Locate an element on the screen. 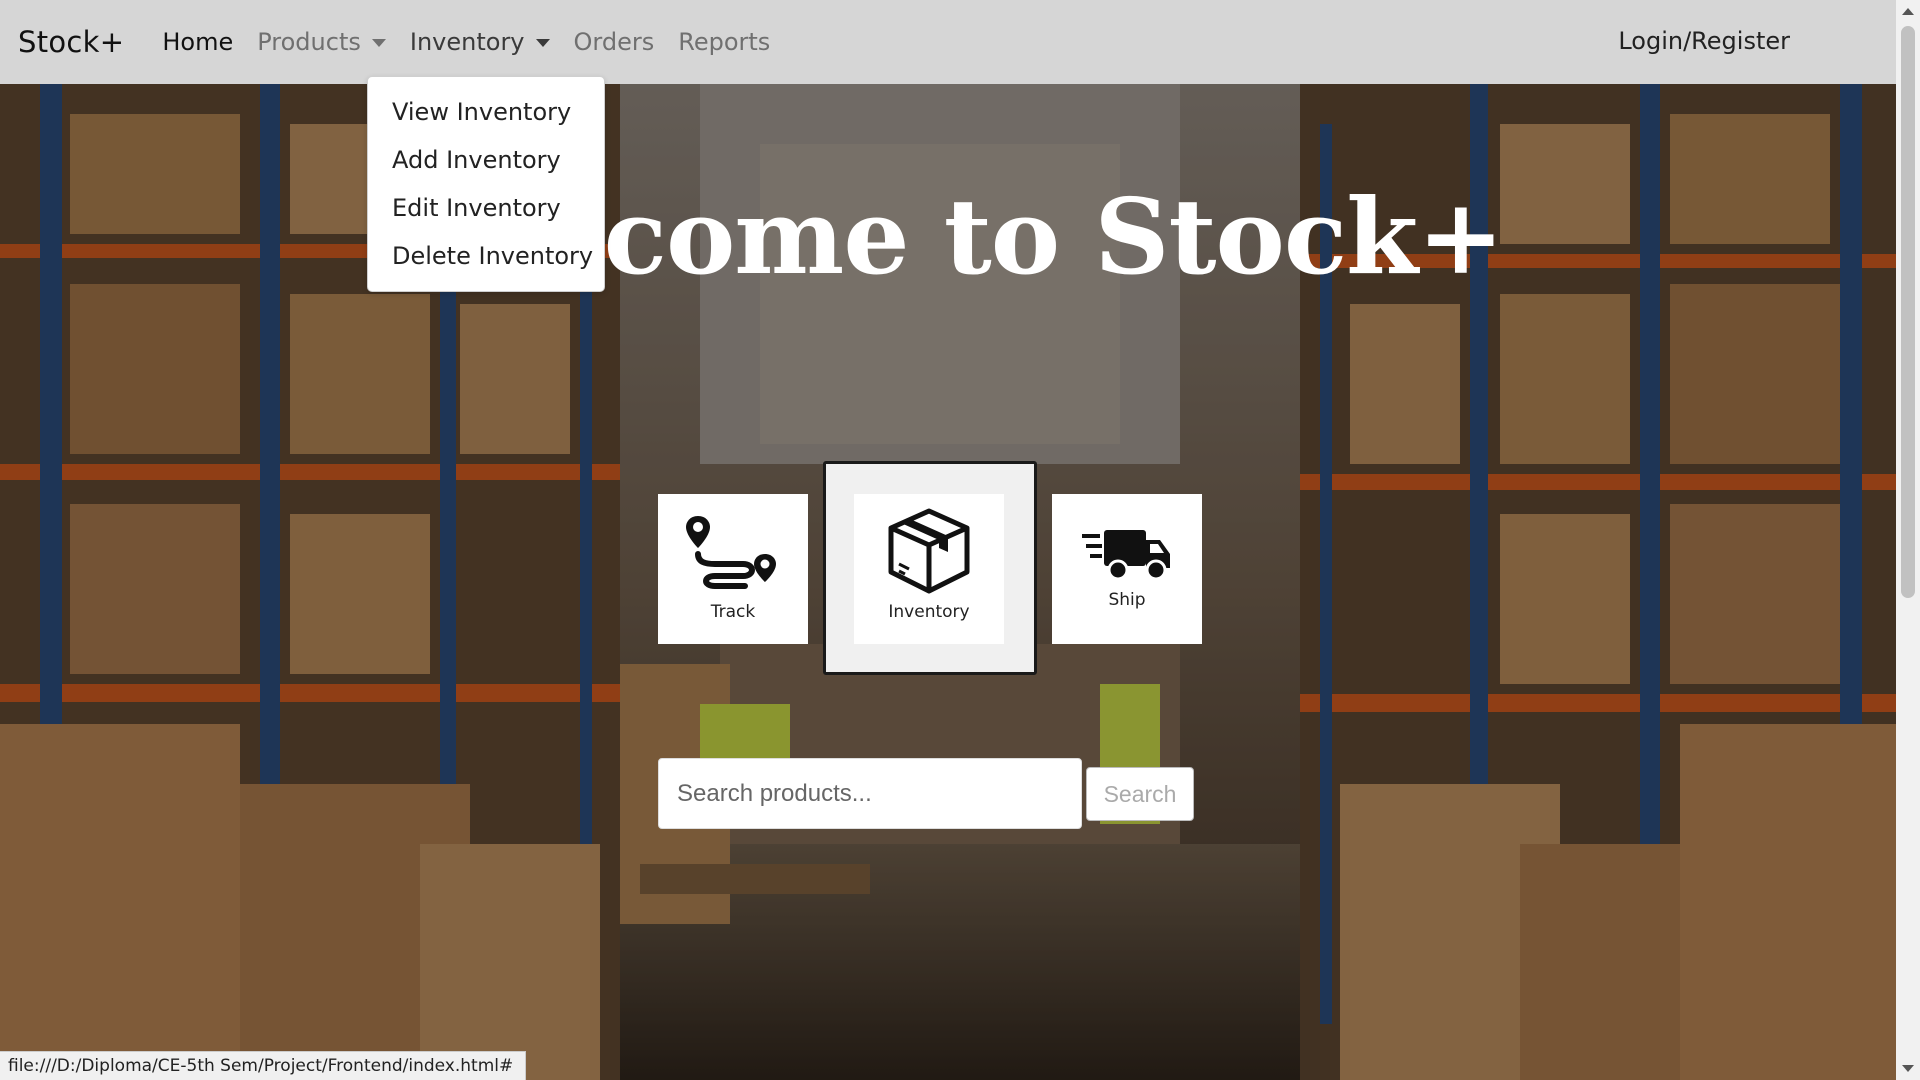 The image size is (1920, 1080). menu-item-add-inventory: Add Inventory is located at coordinates (476, 160).